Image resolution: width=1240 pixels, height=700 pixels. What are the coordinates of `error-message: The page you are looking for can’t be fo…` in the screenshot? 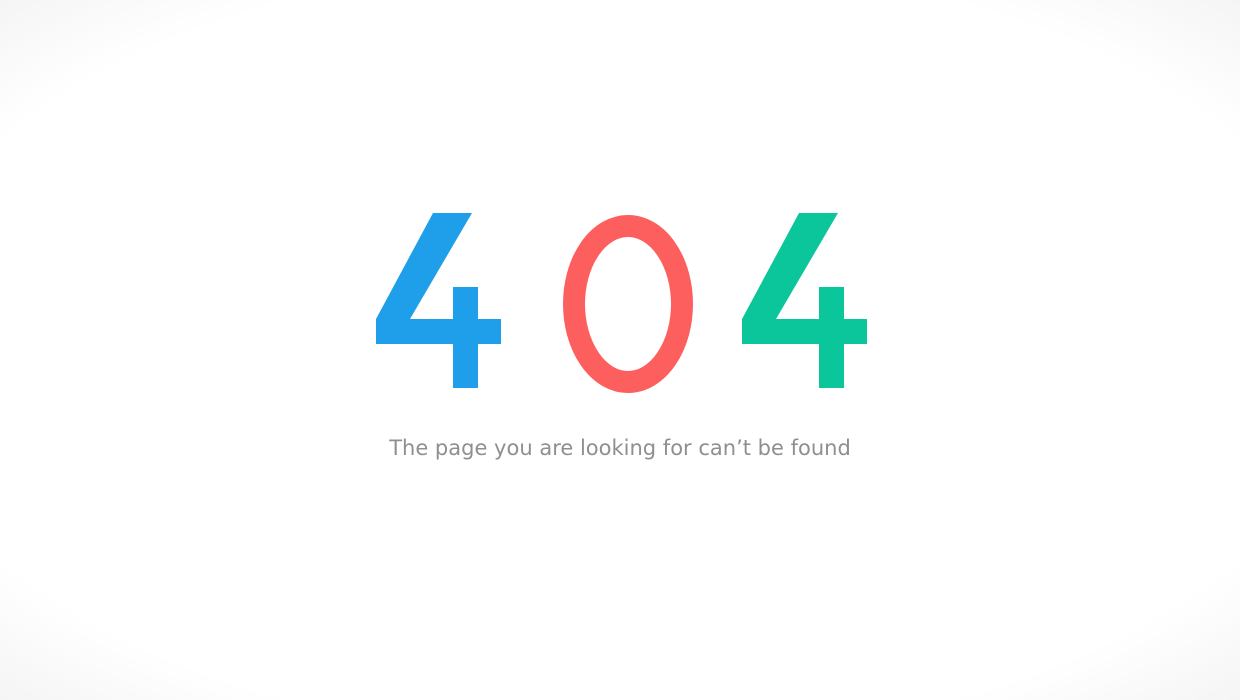 It's located at (620, 448).